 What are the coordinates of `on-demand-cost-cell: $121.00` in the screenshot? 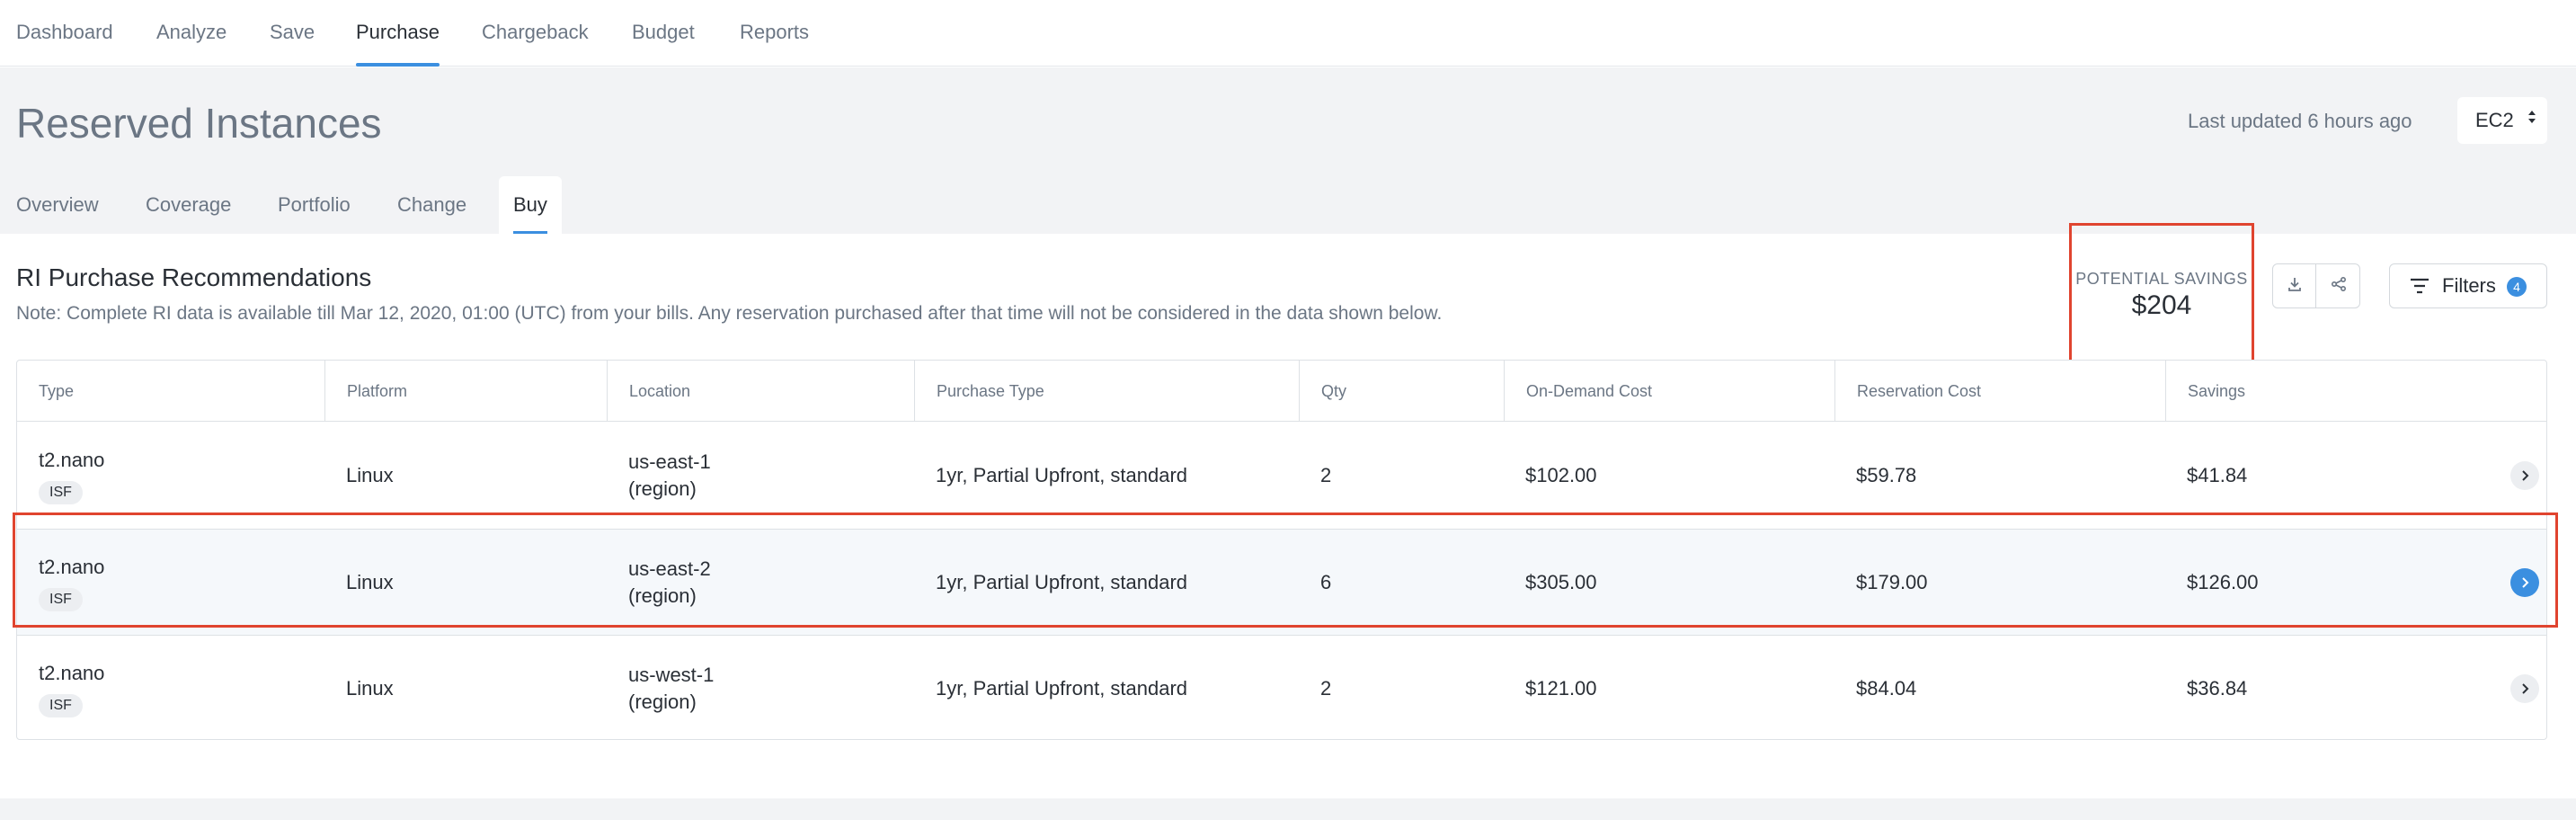 It's located at (1561, 689).